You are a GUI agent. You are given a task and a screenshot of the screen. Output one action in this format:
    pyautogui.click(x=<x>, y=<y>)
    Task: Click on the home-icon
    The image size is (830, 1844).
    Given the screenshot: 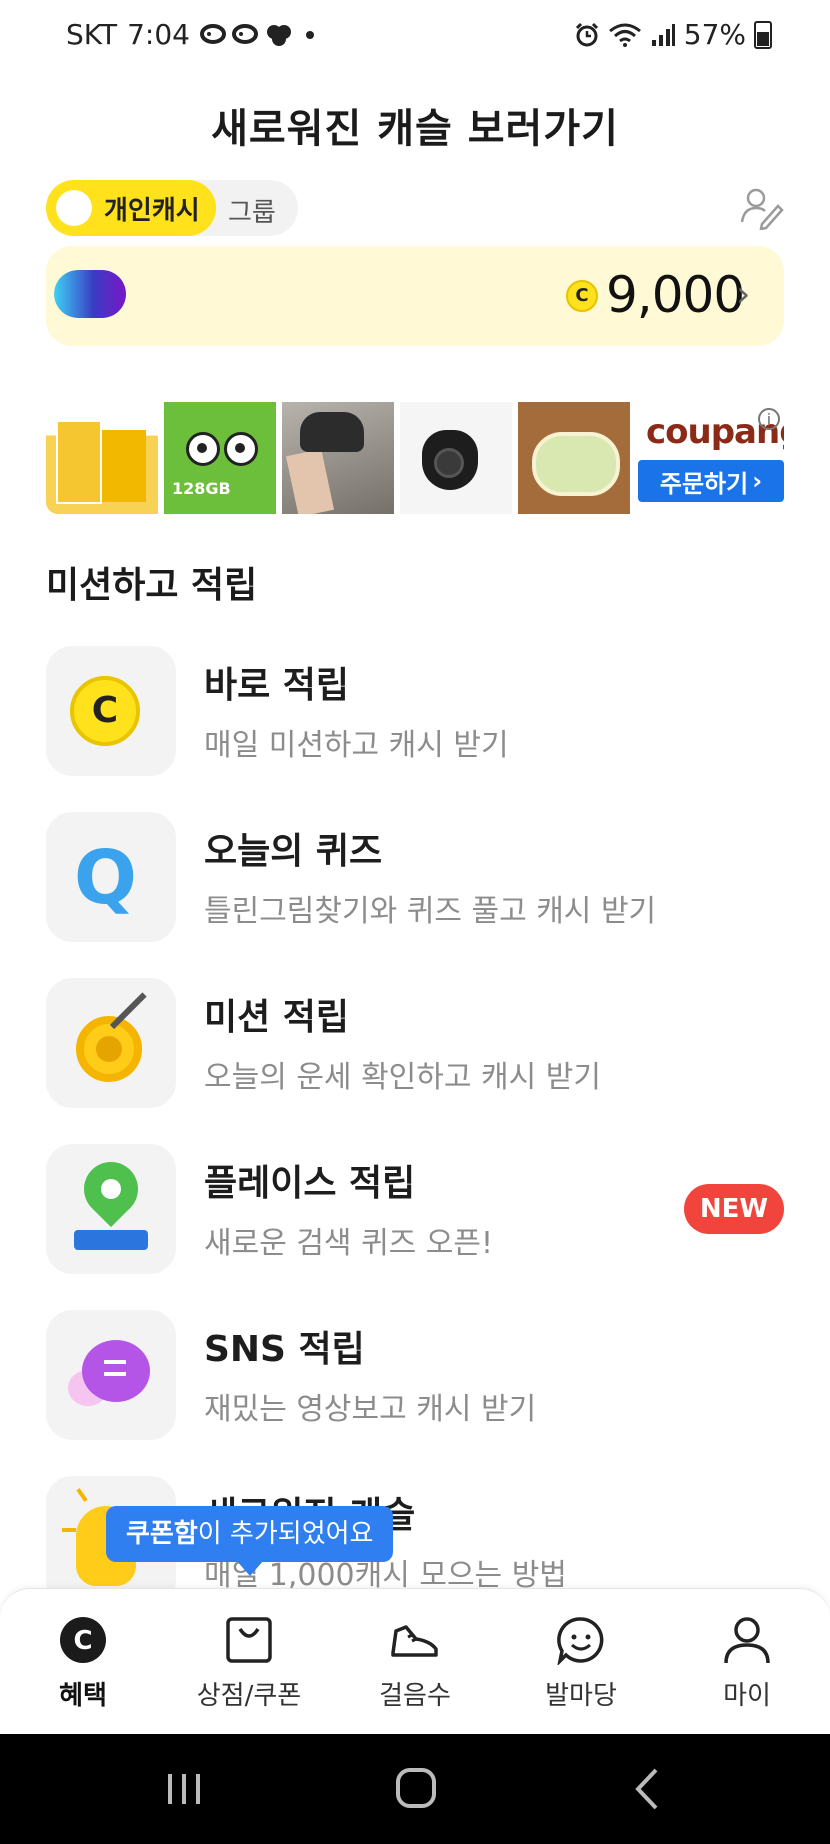 What is the action you would take?
    pyautogui.click(x=416, y=1789)
    